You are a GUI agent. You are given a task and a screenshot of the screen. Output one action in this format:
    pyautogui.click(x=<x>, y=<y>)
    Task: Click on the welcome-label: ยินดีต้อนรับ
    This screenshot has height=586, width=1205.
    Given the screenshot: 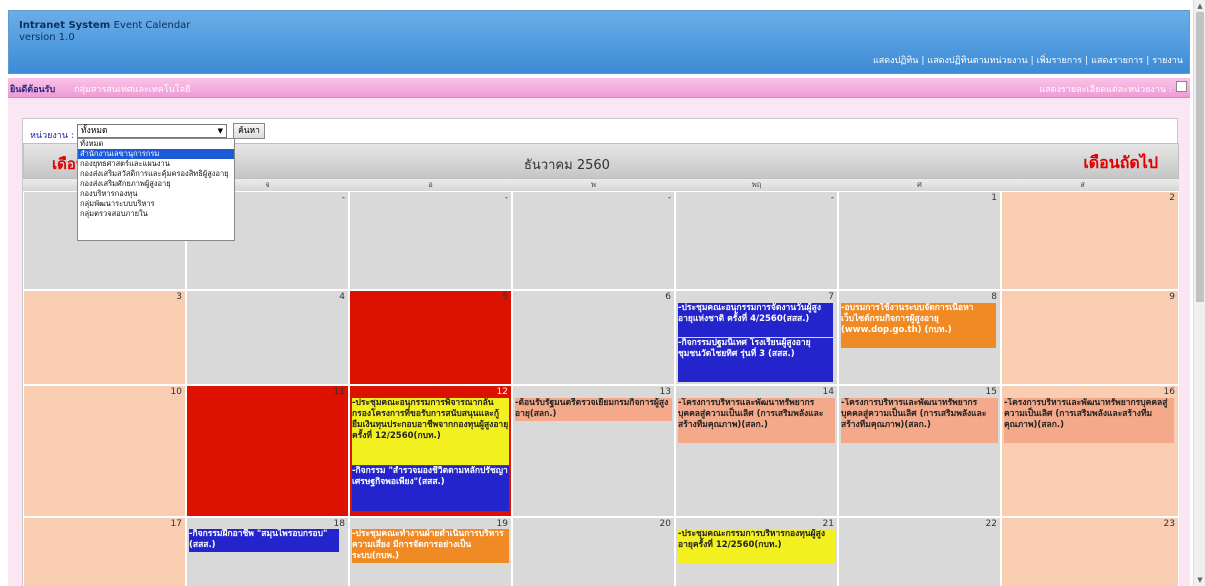 What is the action you would take?
    pyautogui.click(x=33, y=90)
    